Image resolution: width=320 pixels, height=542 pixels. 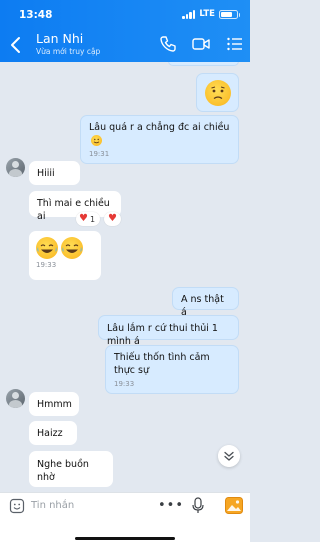 I want to click on more-dots-icon: •••, so click(x=171, y=505).